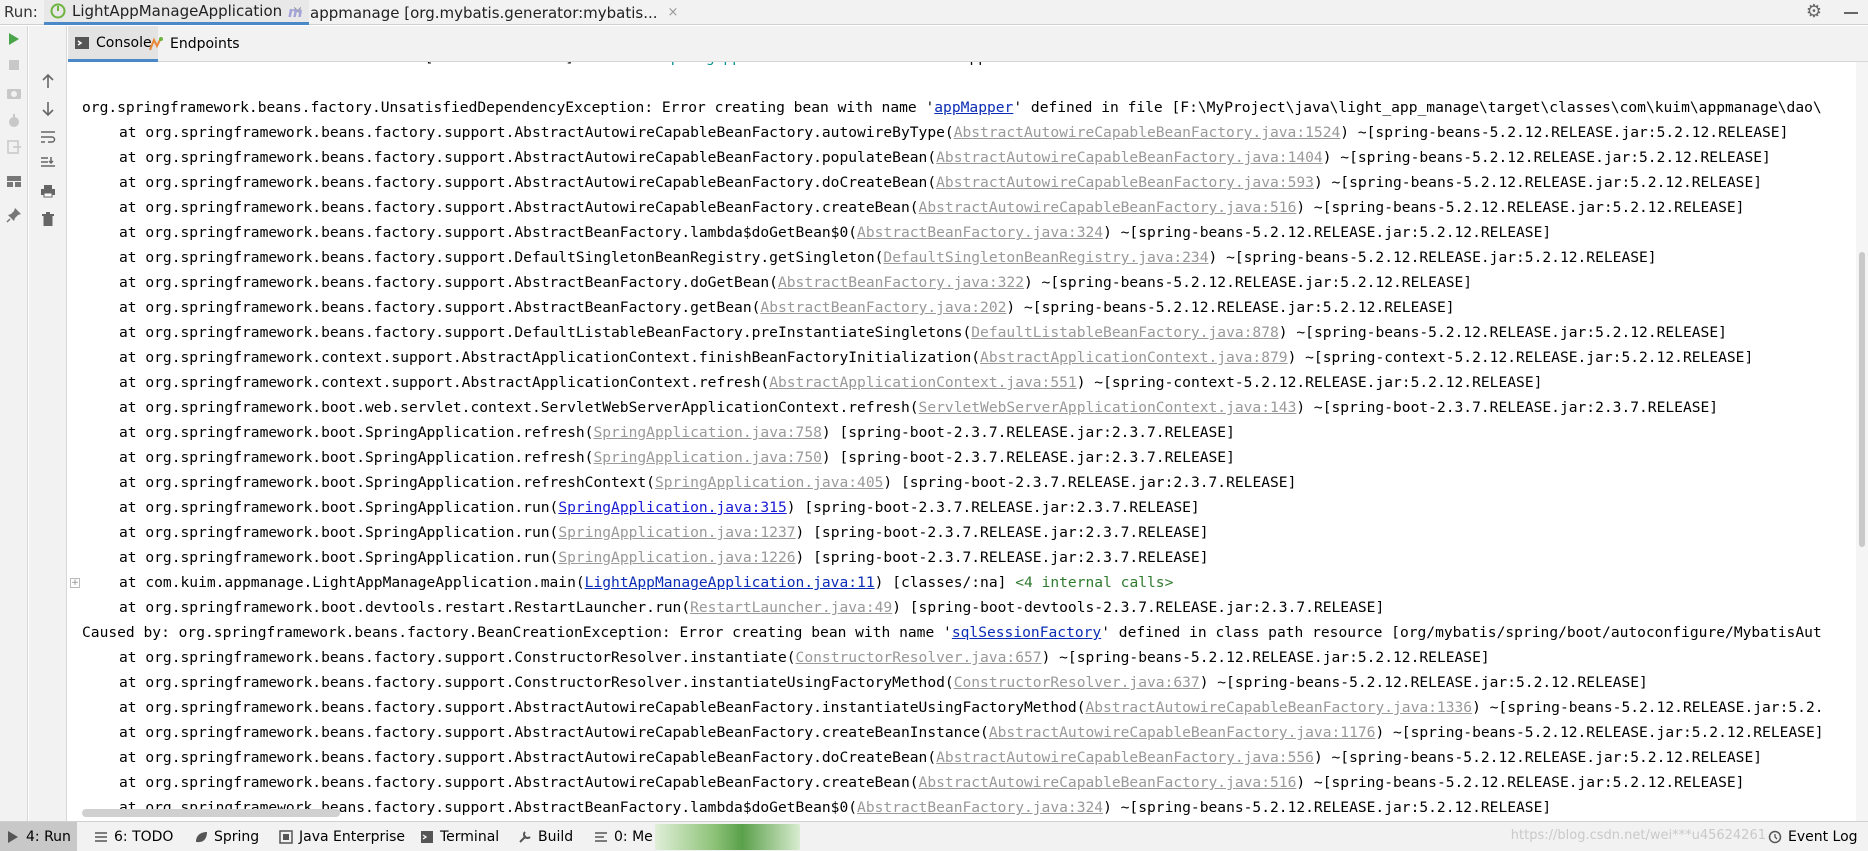 This screenshot has width=1868, height=851. What do you see at coordinates (730, 582) in the screenshot?
I see `source-link: LightAppManageApplication.java:11` at bounding box center [730, 582].